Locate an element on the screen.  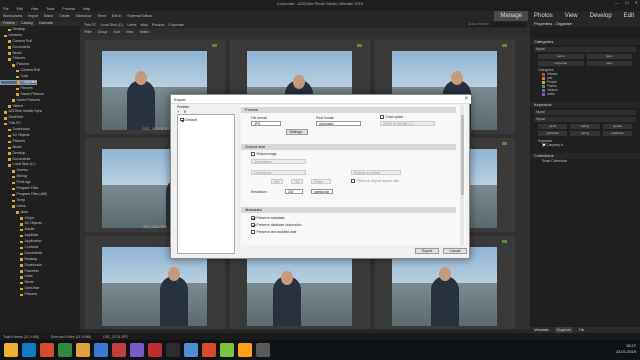
preserve-aspect-toggle: Preserve original aspect ratio is located at coordinates (375, 181).